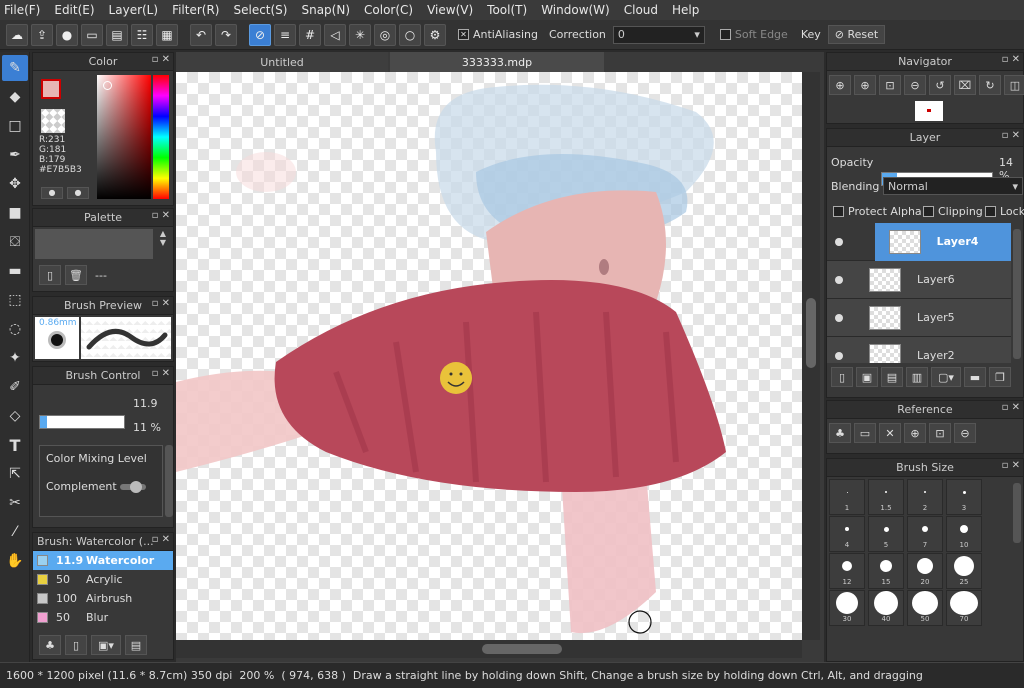 Image resolution: width=1024 pixels, height=688 pixels. I want to click on list-icon: ☷, so click(142, 34).